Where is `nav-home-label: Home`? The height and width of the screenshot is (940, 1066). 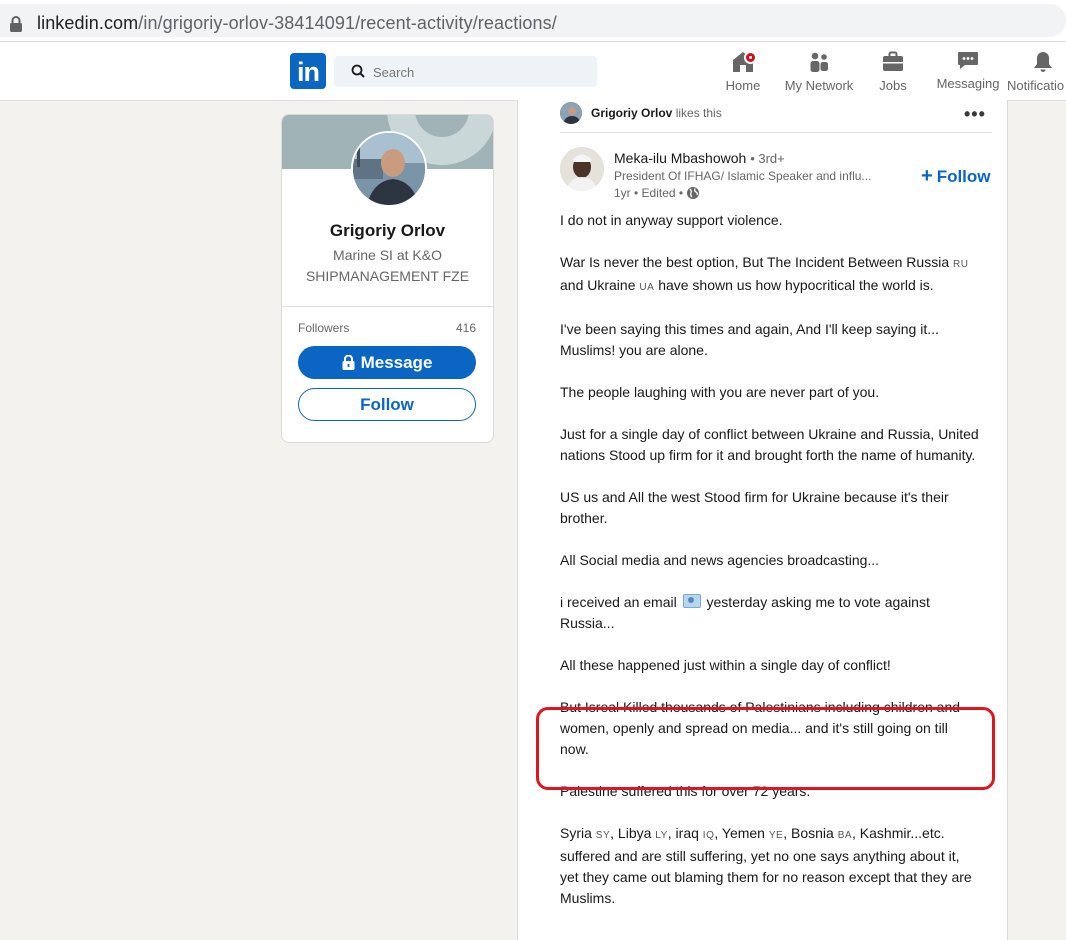 nav-home-label: Home is located at coordinates (743, 85).